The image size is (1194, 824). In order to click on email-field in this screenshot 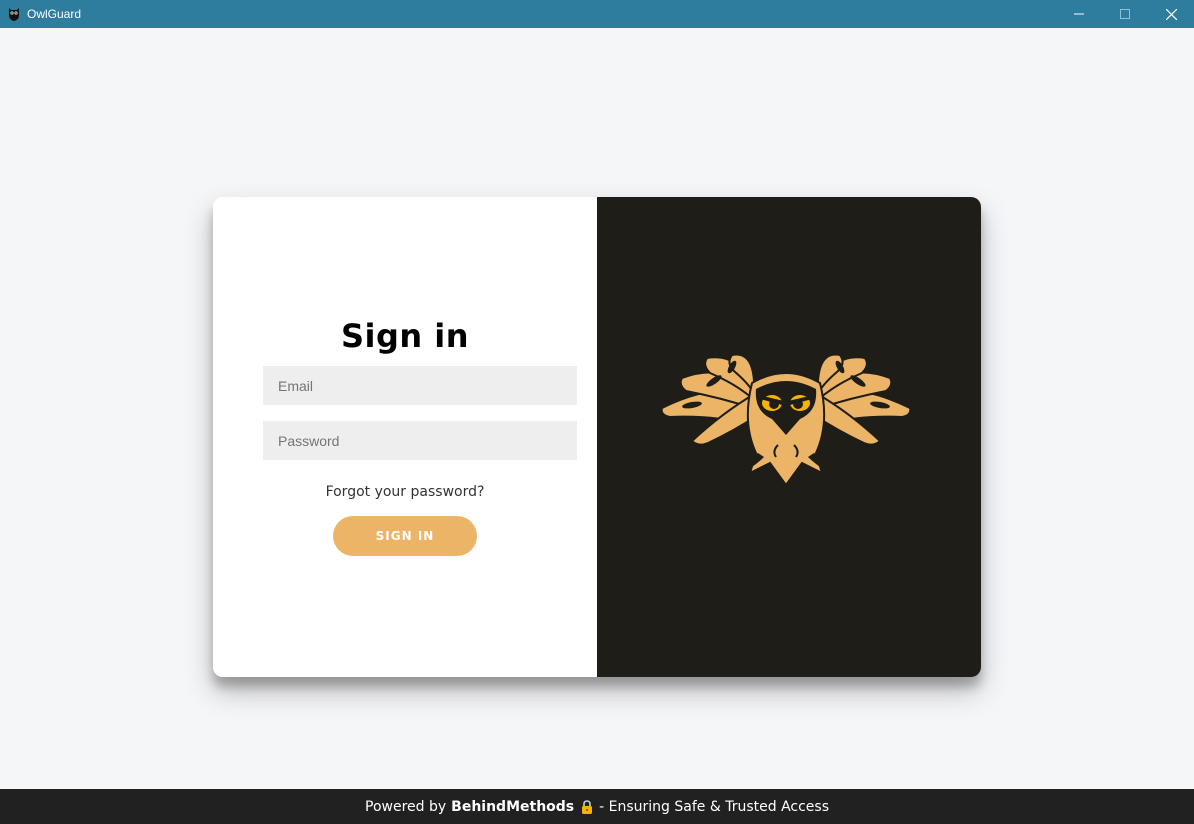, I will do `click(420, 385)`.